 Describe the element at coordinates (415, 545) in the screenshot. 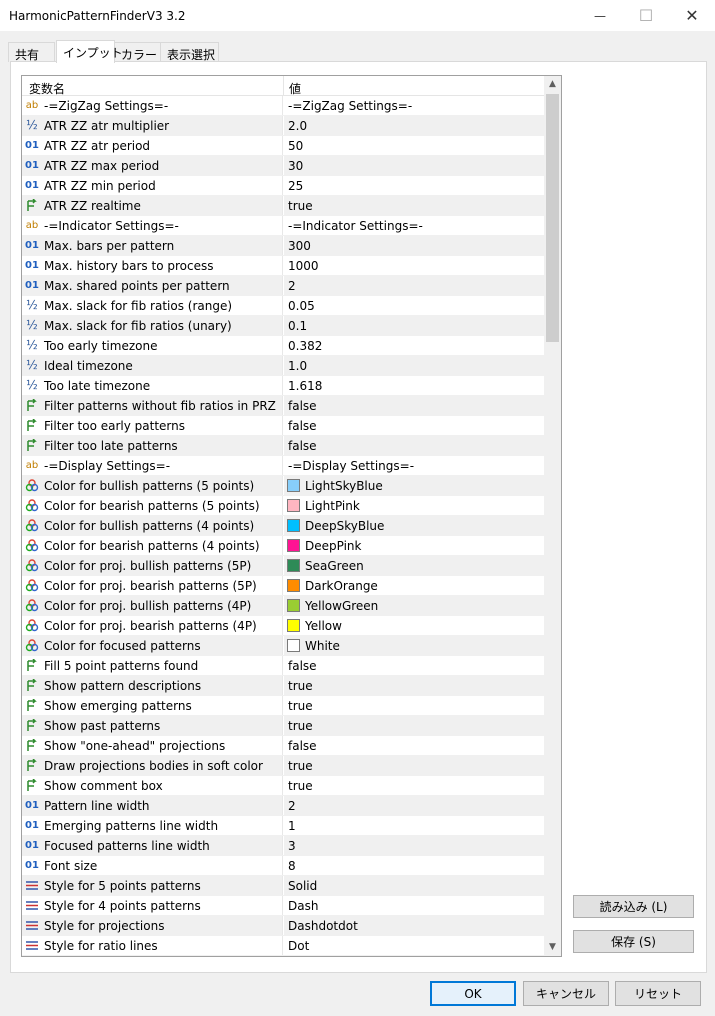

I see `value-cell: DeepPink` at that location.